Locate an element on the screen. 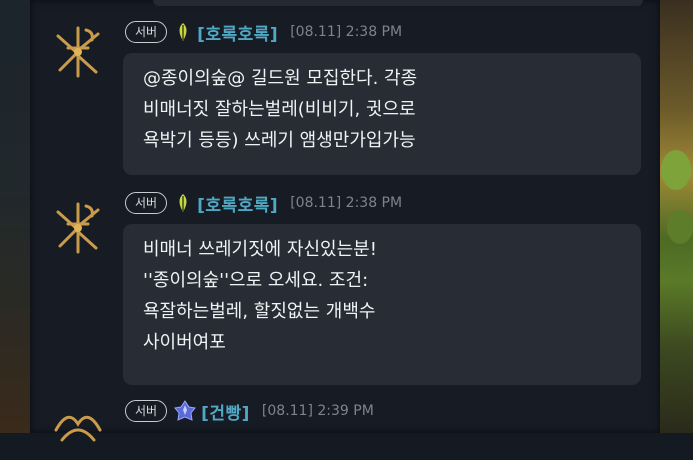 This screenshot has height=460, width=693. message-line: ''종이의숲''으로 오세요. 조건: is located at coordinates (256, 280).